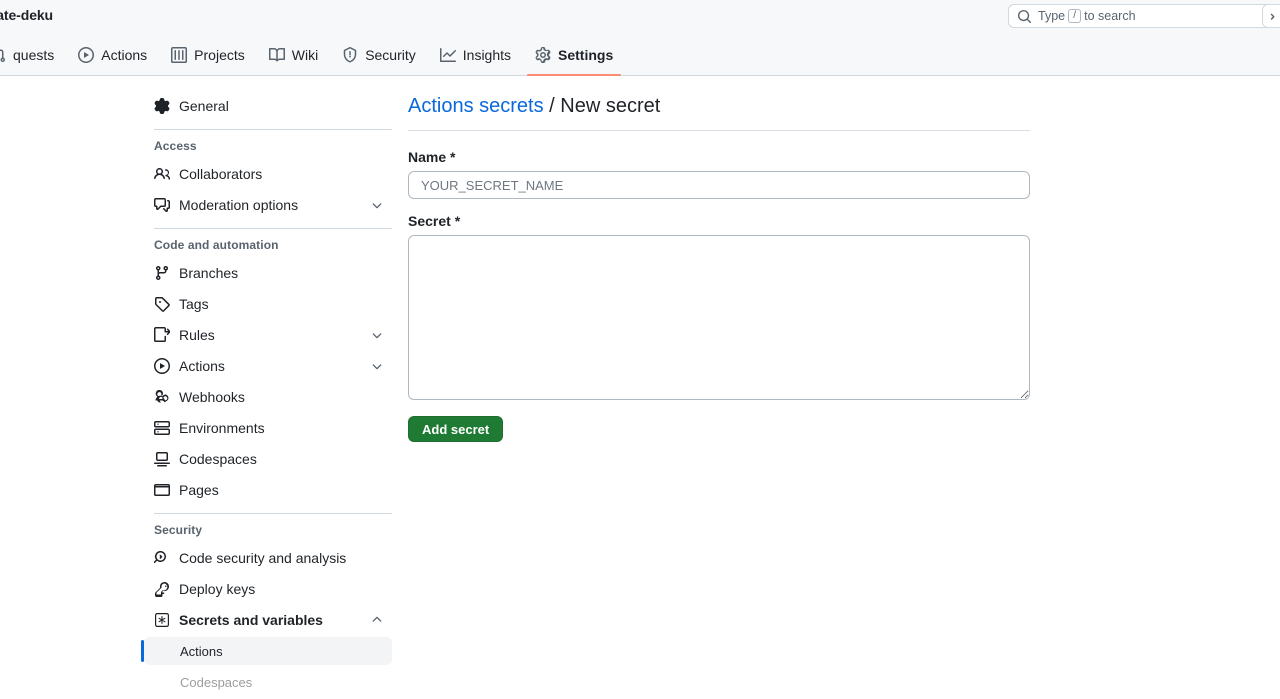 Image resolution: width=1280 pixels, height=699 pixels. I want to click on sidebar-item-code-security-and-analysis: Code security and analysis, so click(268, 558).